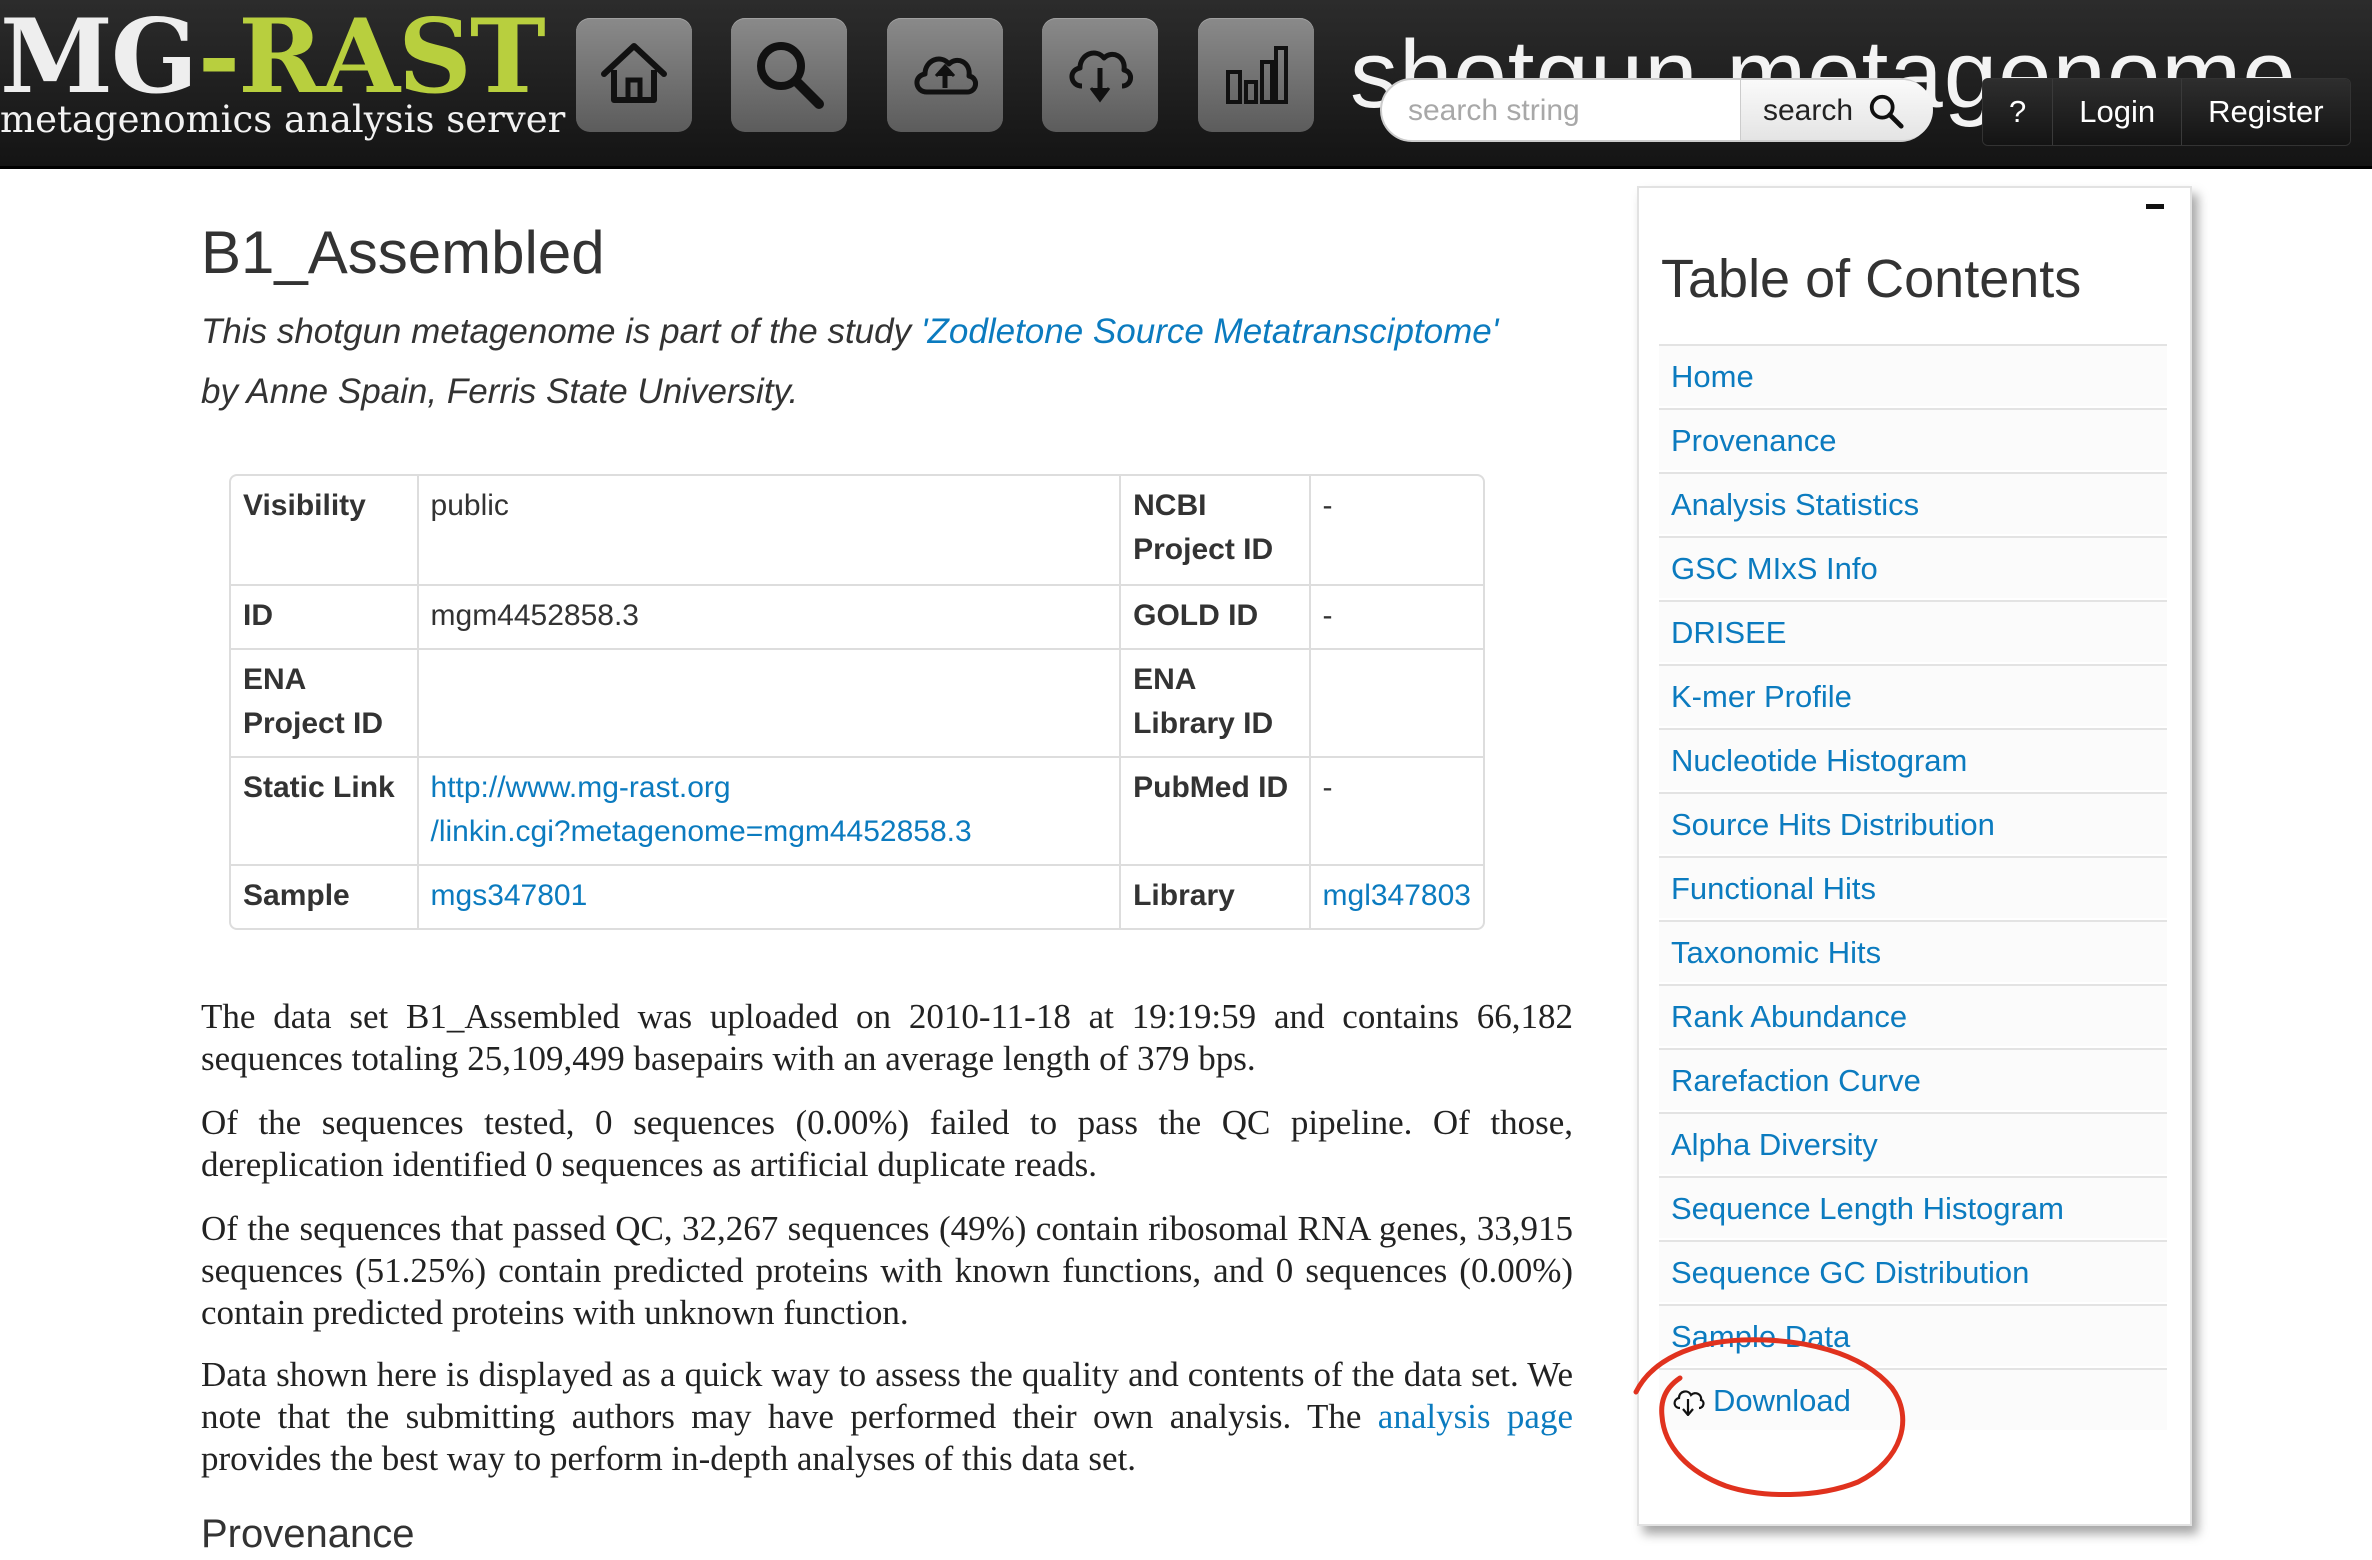  I want to click on table-row: ENA Project ID ENA Library ID, so click(857, 702).